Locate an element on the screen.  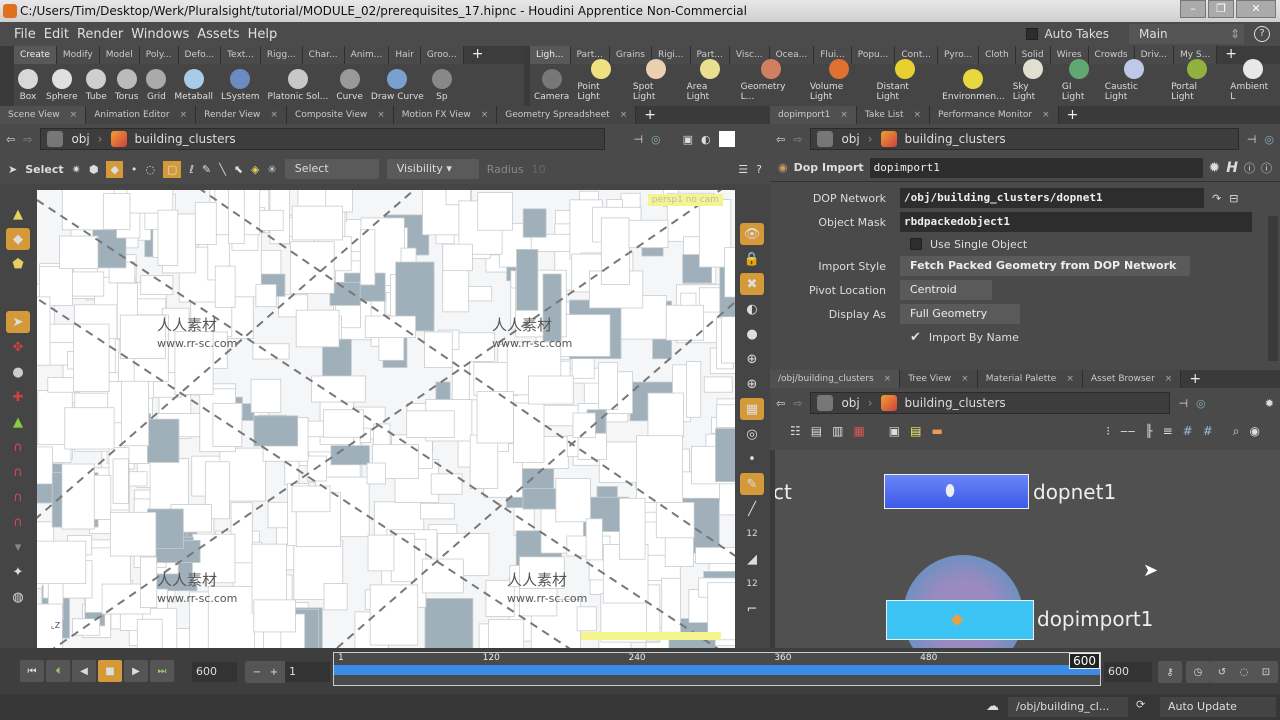
align-horizontal-icon: ‒‒ is located at coordinates (1127, 431).